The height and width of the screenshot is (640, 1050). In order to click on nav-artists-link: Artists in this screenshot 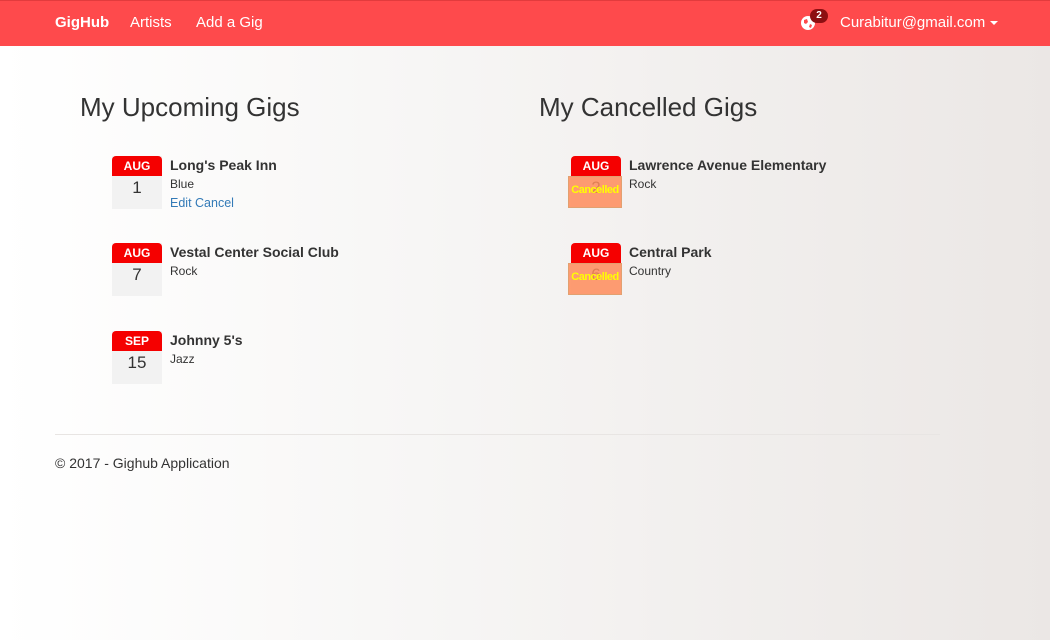, I will do `click(151, 22)`.